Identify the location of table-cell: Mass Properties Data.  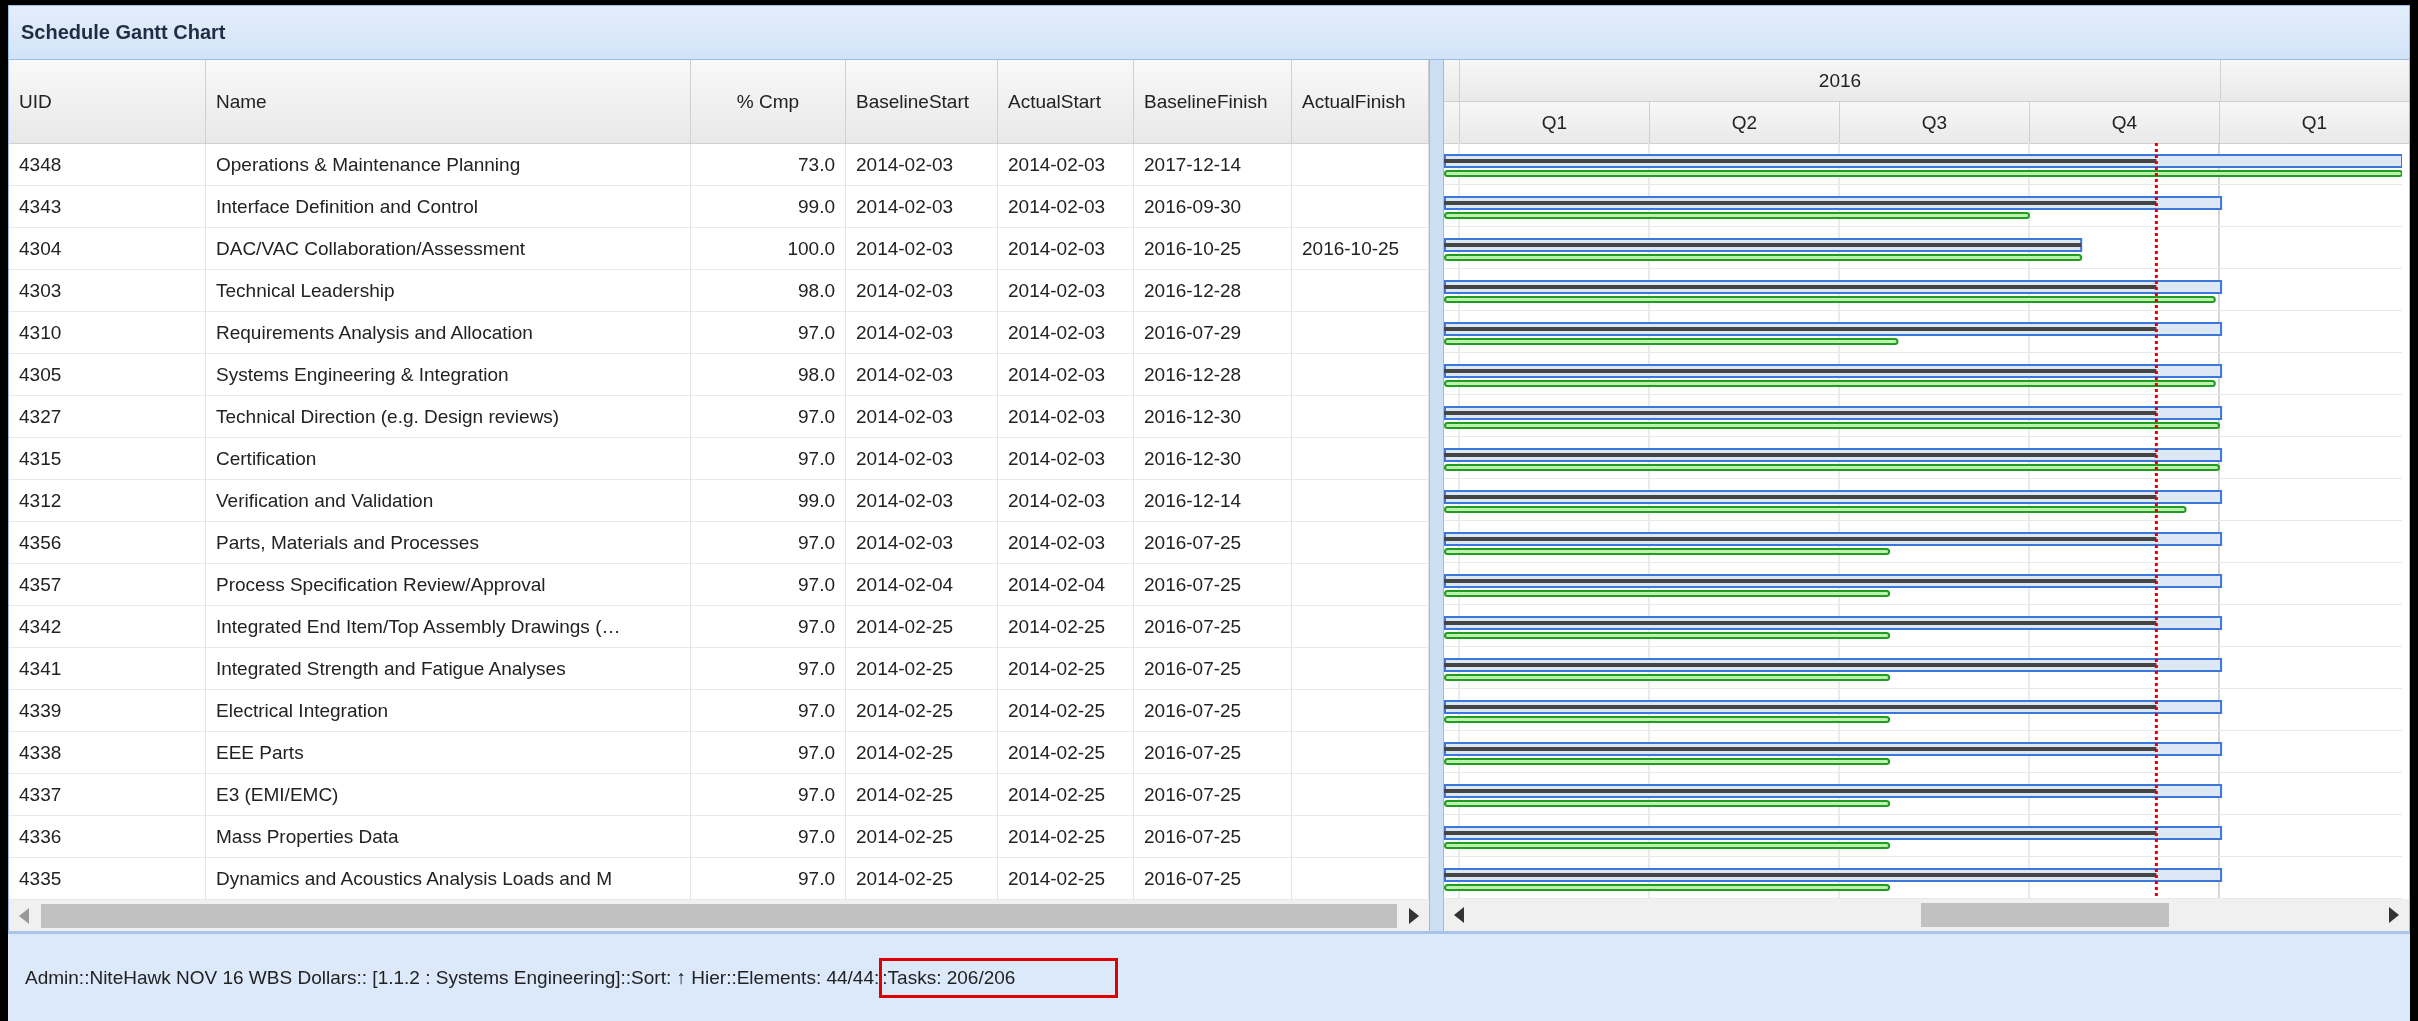
(448, 836).